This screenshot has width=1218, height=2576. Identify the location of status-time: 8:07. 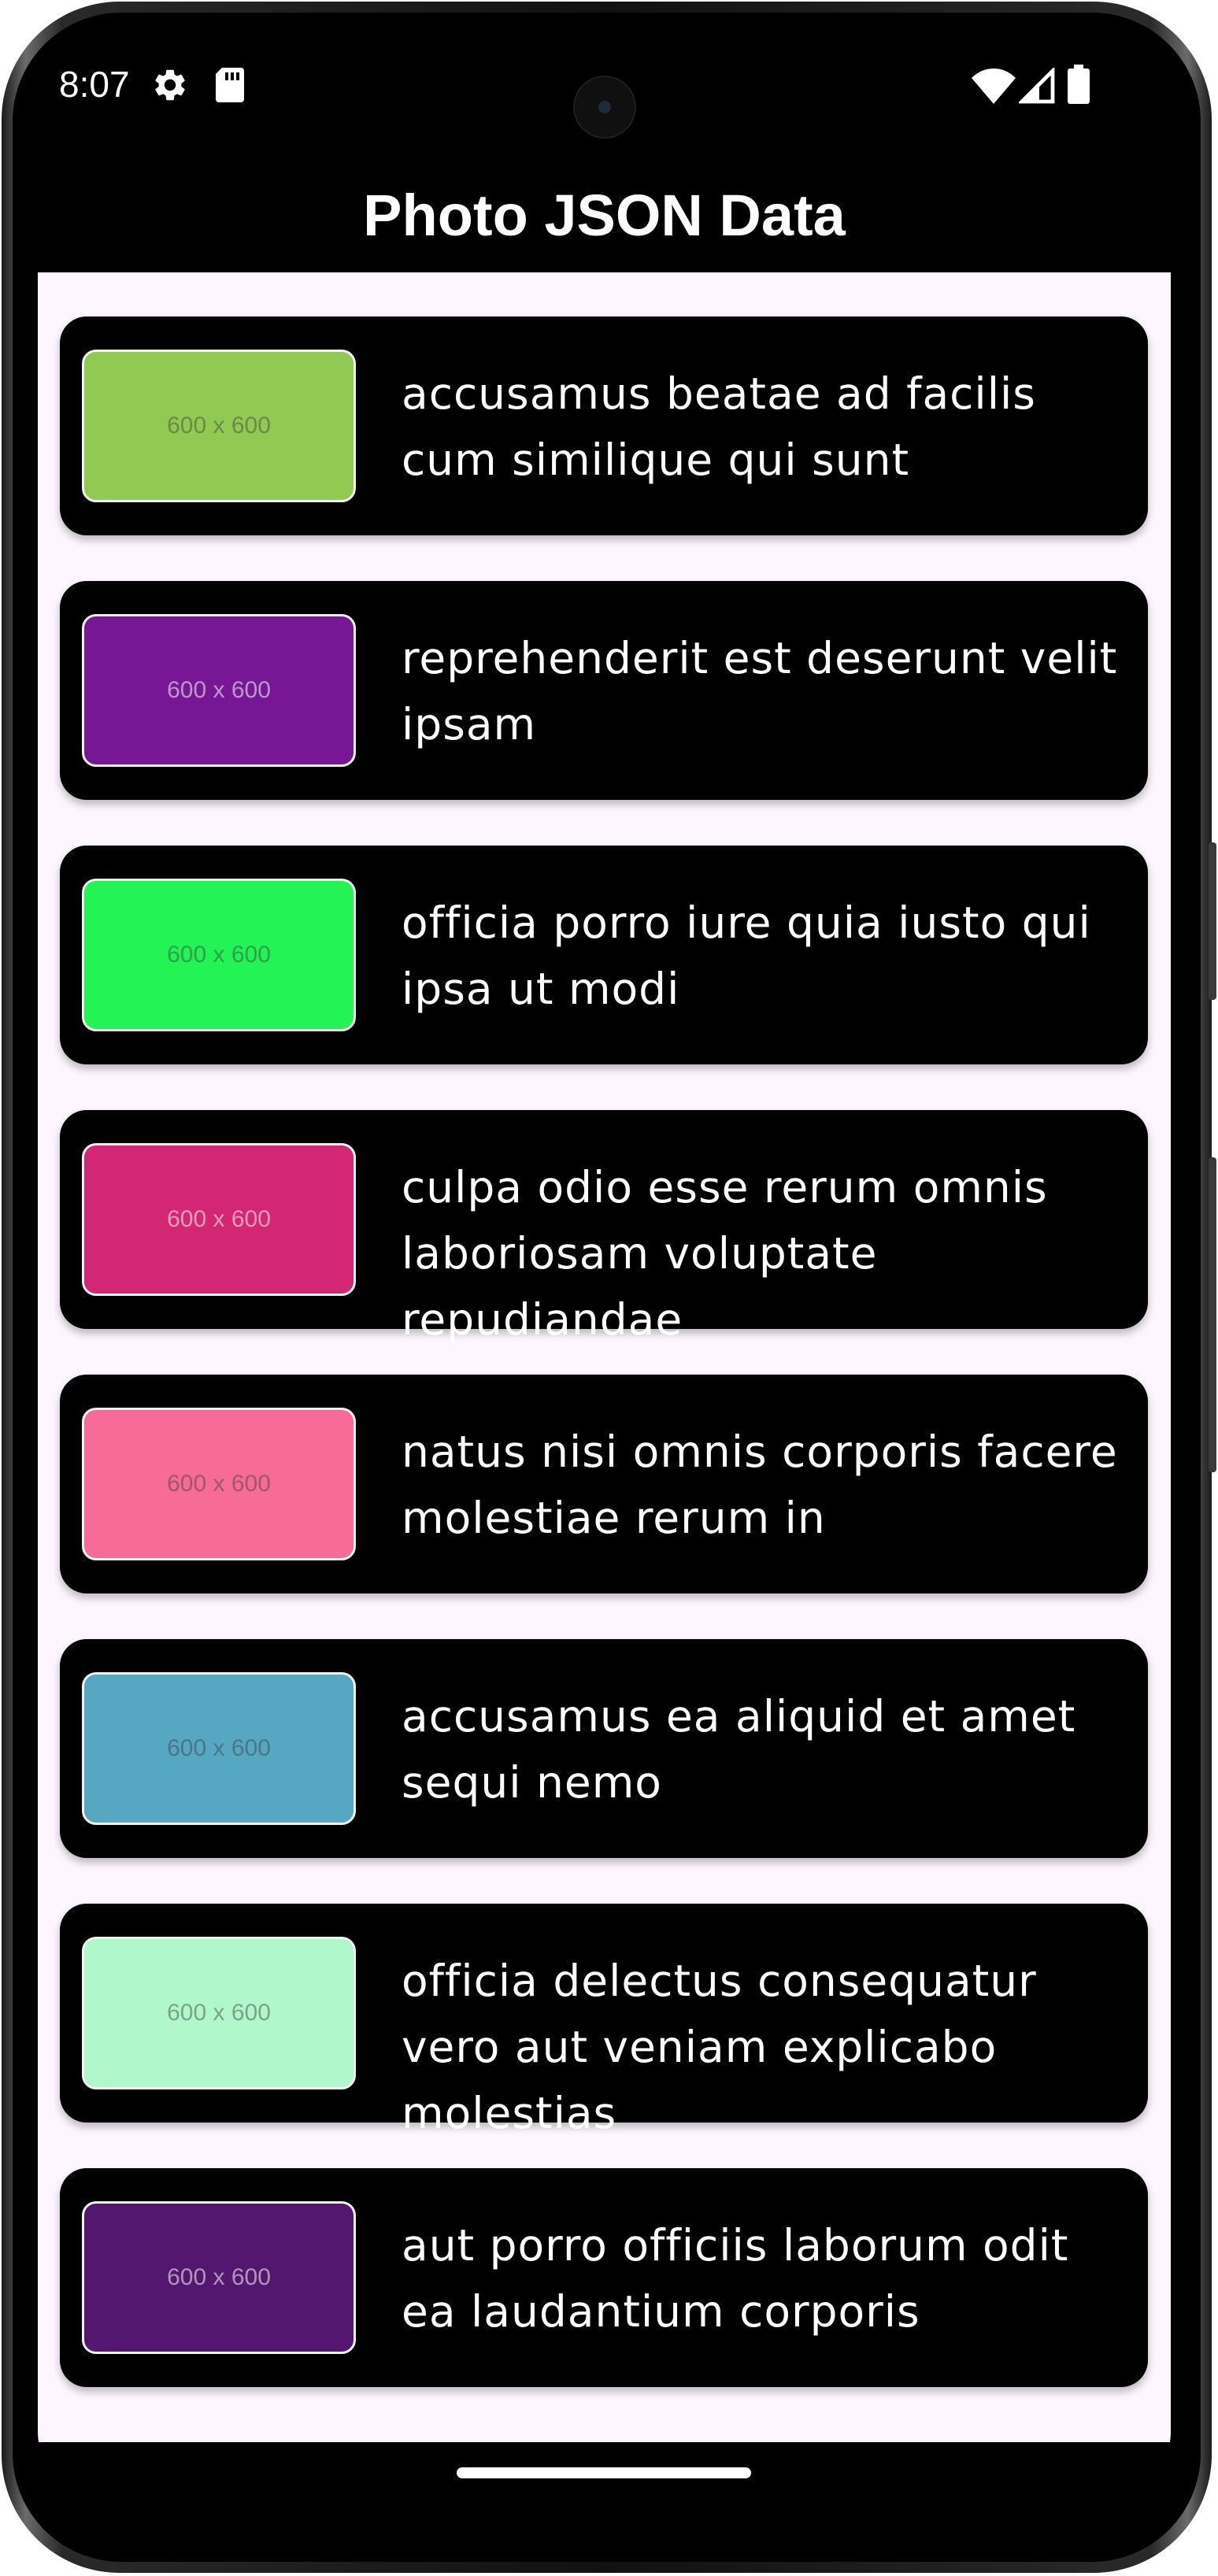
(94, 84).